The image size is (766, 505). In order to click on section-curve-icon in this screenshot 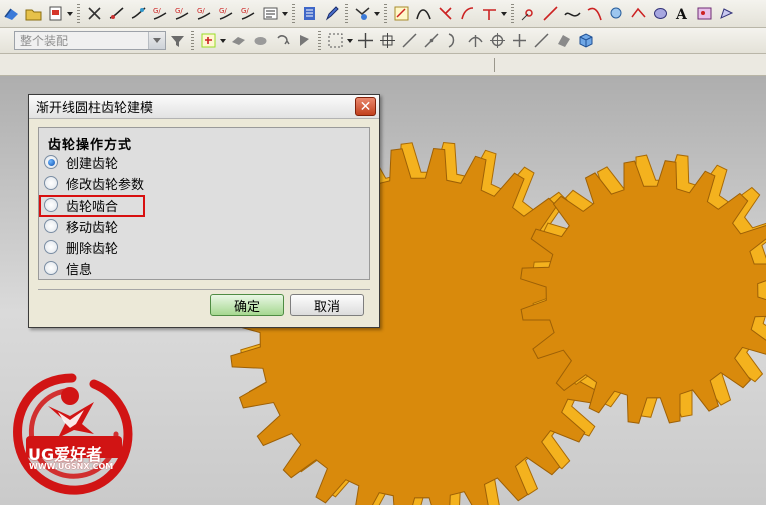, I will do `click(638, 14)`.